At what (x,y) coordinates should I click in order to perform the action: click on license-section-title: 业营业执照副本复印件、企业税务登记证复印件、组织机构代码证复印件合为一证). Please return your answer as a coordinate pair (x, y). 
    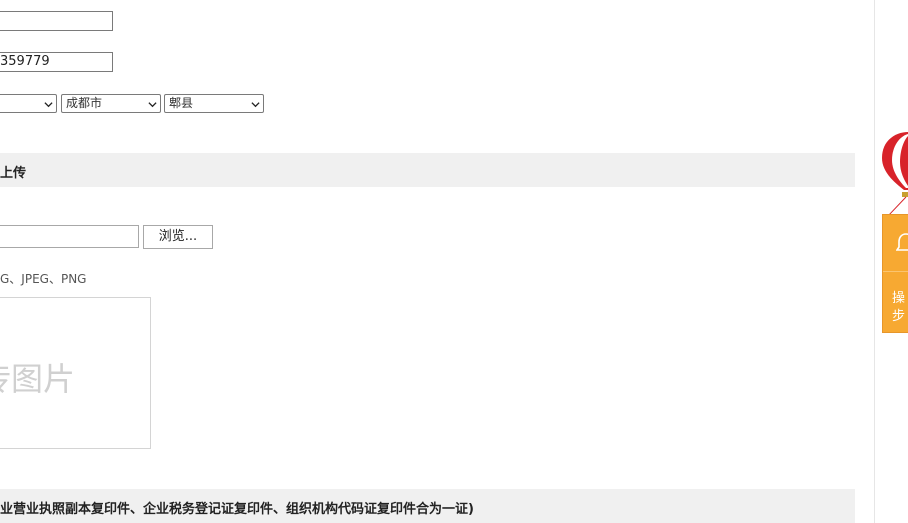
    Looking at the image, I should click on (237, 509).